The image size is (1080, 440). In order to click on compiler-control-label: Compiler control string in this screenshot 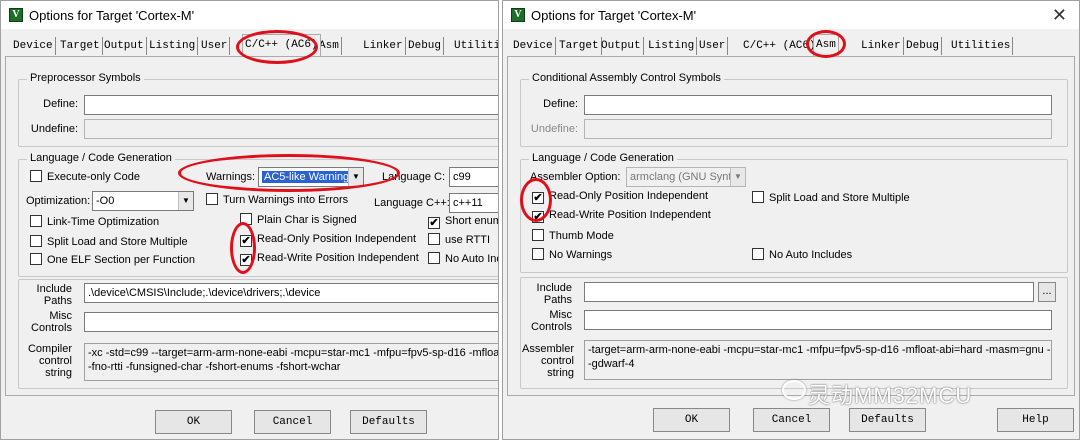, I will do `click(49, 361)`.